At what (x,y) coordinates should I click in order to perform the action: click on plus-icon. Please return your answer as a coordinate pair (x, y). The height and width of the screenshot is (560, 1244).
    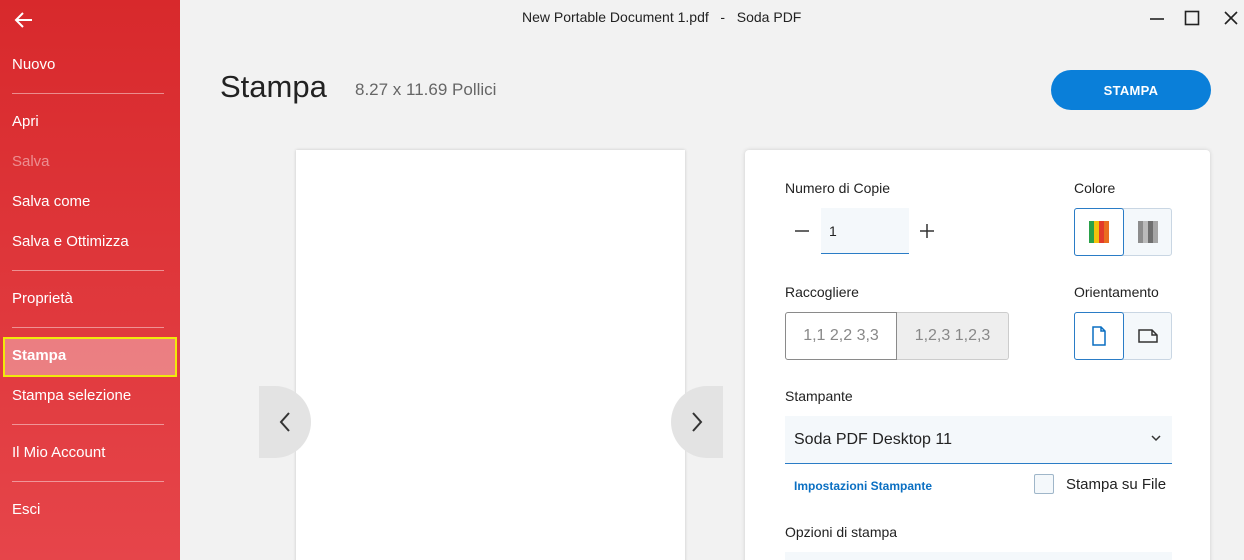
    Looking at the image, I should click on (927, 231).